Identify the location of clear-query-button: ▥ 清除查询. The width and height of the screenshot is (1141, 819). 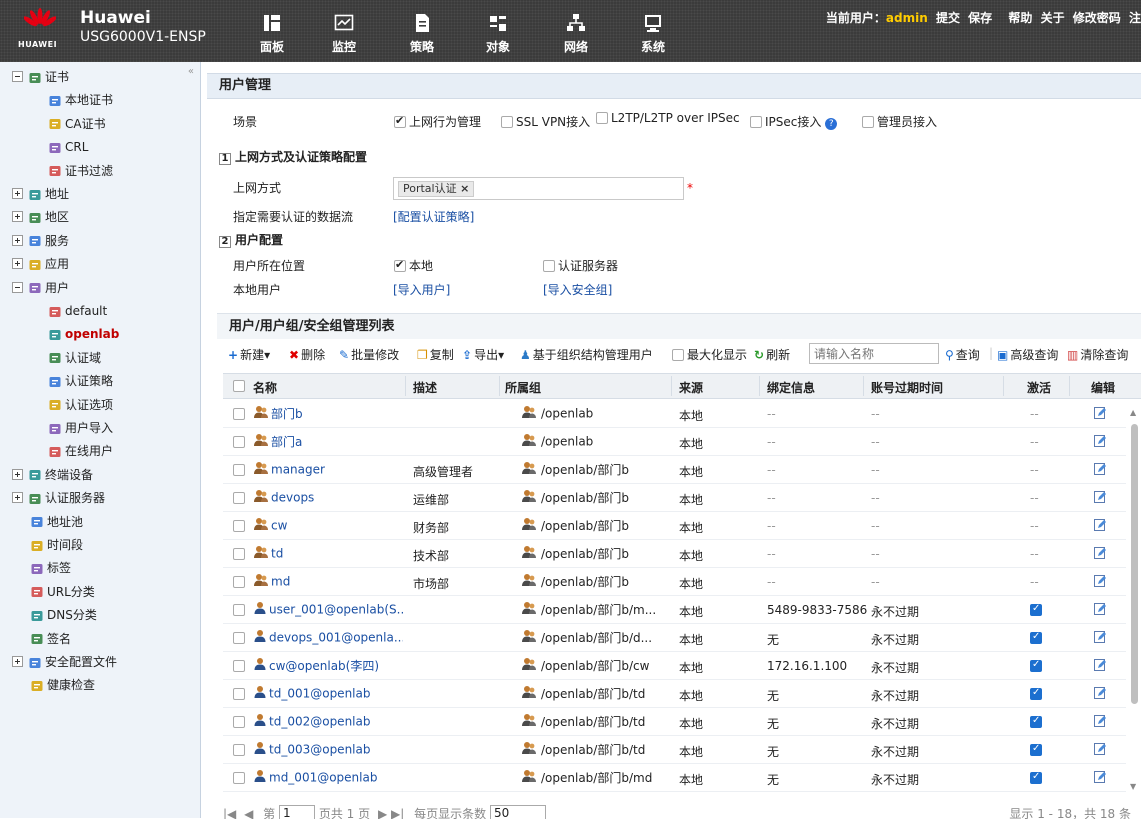
(1097, 354).